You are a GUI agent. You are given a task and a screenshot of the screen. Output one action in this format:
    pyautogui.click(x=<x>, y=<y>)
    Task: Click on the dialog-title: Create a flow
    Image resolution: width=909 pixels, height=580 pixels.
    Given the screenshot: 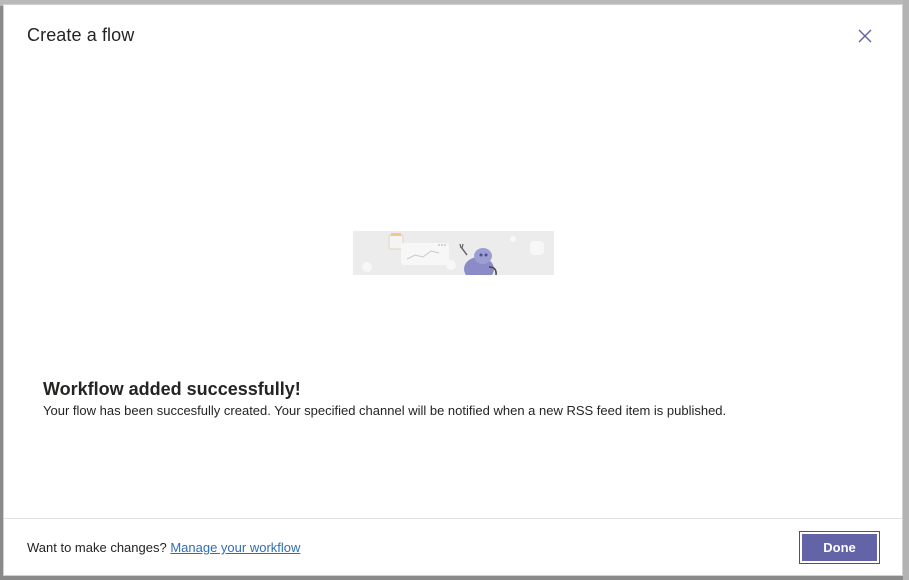 What is the action you would take?
    pyautogui.click(x=81, y=35)
    